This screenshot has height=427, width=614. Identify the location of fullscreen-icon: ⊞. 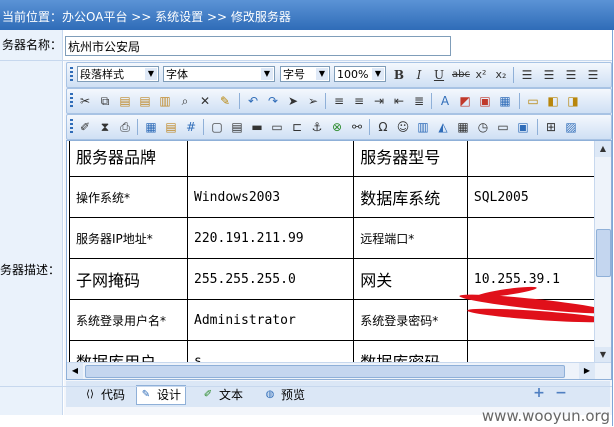
(551, 127).